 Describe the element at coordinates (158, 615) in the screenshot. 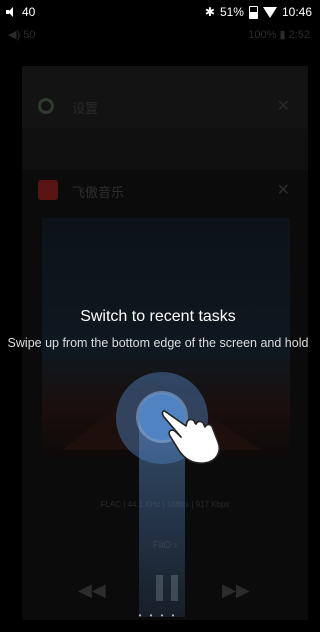

I see `page-indicator: • • • •` at that location.